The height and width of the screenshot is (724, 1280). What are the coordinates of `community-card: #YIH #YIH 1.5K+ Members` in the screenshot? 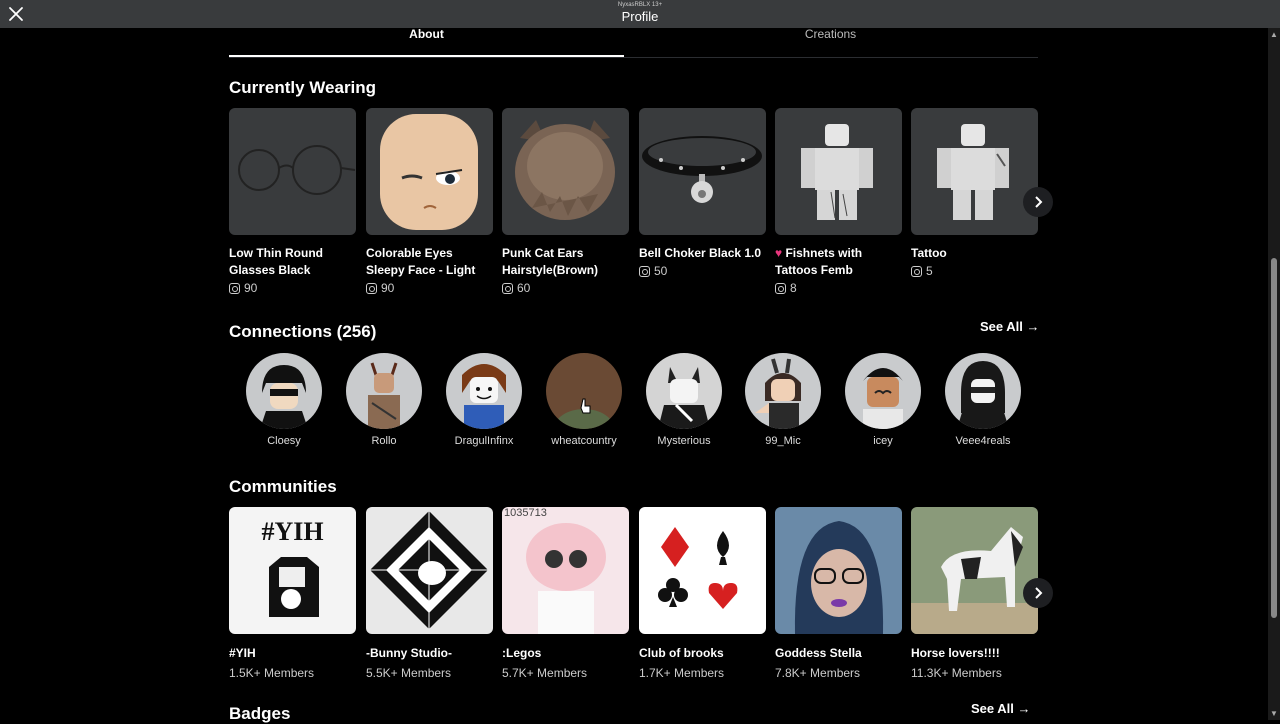 It's located at (292, 593).